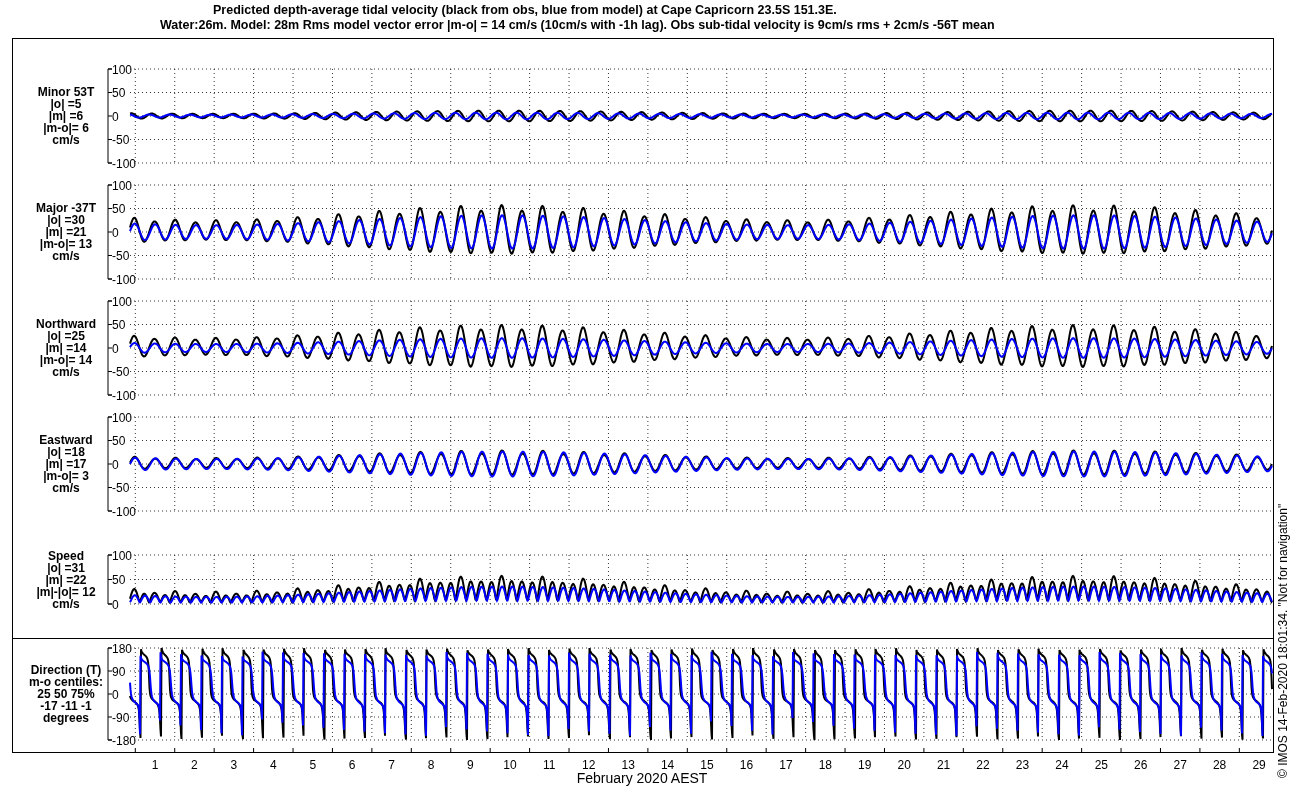 The image size is (1300, 800). What do you see at coordinates (786, 765) in the screenshot?
I see `x-tick-label: 17` at bounding box center [786, 765].